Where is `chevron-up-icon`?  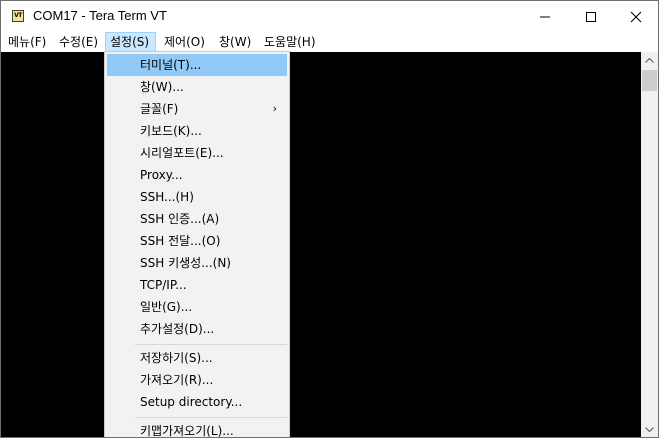
chevron-up-icon is located at coordinates (649, 60).